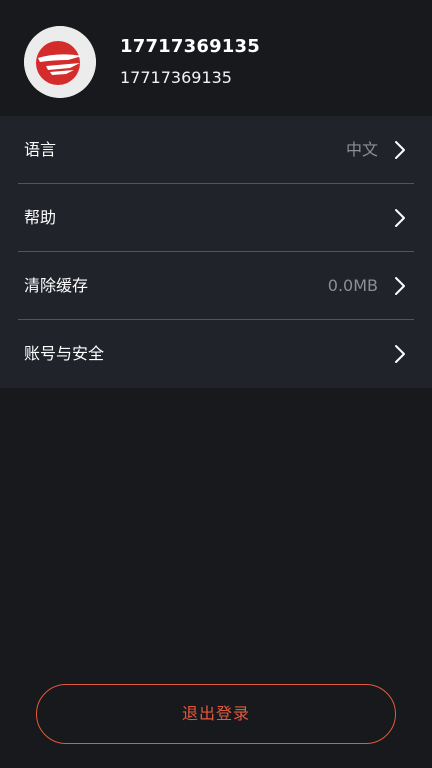  I want to click on user-phone: 17717369135, so click(176, 77).